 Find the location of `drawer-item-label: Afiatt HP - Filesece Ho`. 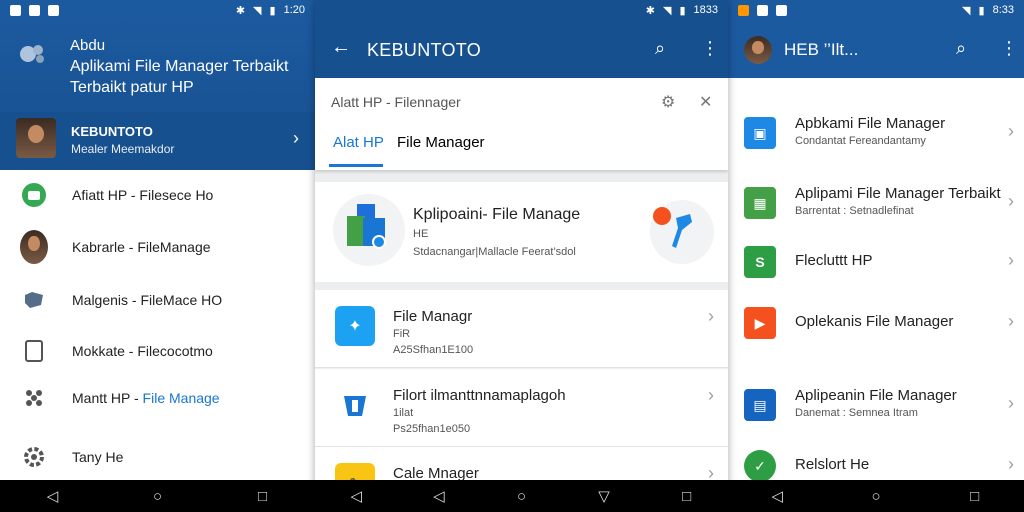

drawer-item-label: Afiatt HP - Filesece Ho is located at coordinates (143, 195).